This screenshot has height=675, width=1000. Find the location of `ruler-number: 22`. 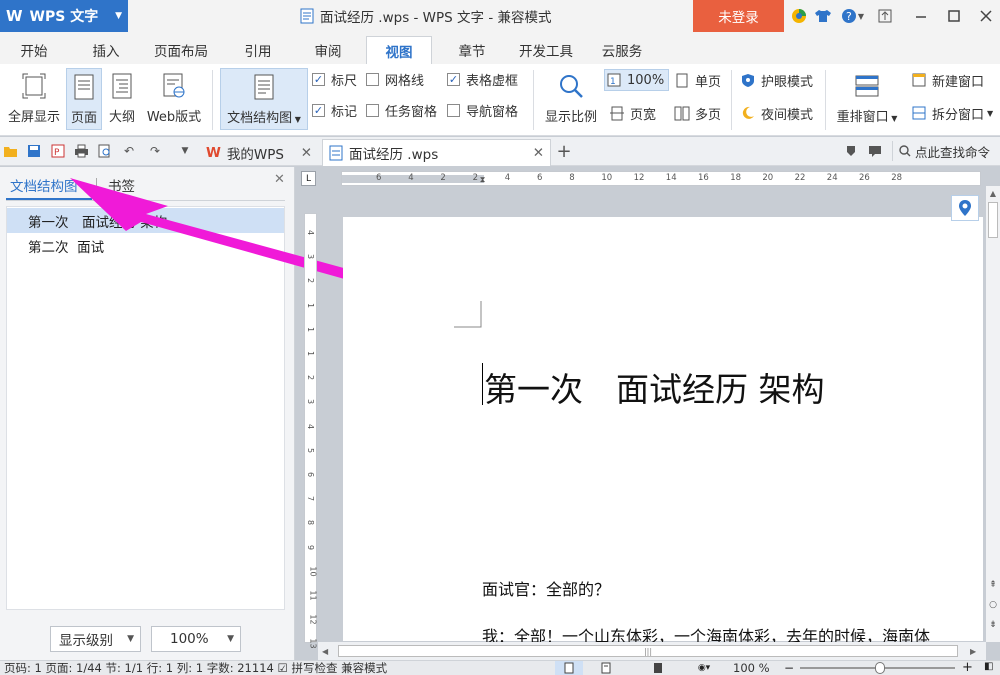

ruler-number: 22 is located at coordinates (800, 178).